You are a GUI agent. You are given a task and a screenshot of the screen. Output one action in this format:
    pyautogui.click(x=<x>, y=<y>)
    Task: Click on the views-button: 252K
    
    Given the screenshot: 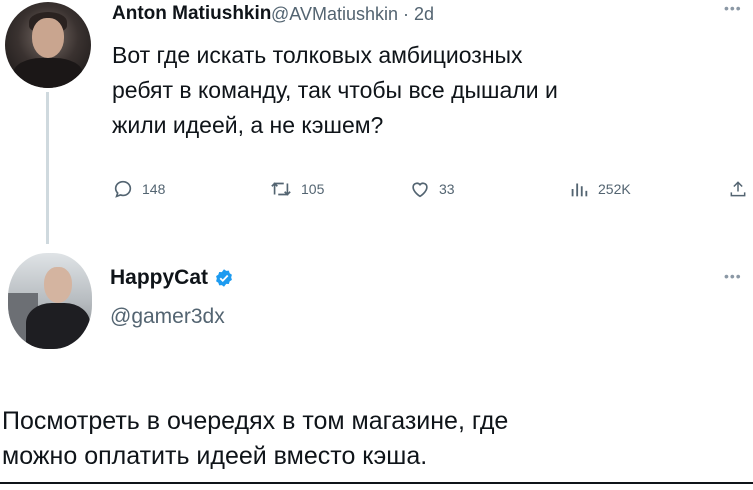 What is the action you would take?
    pyautogui.click(x=599, y=189)
    